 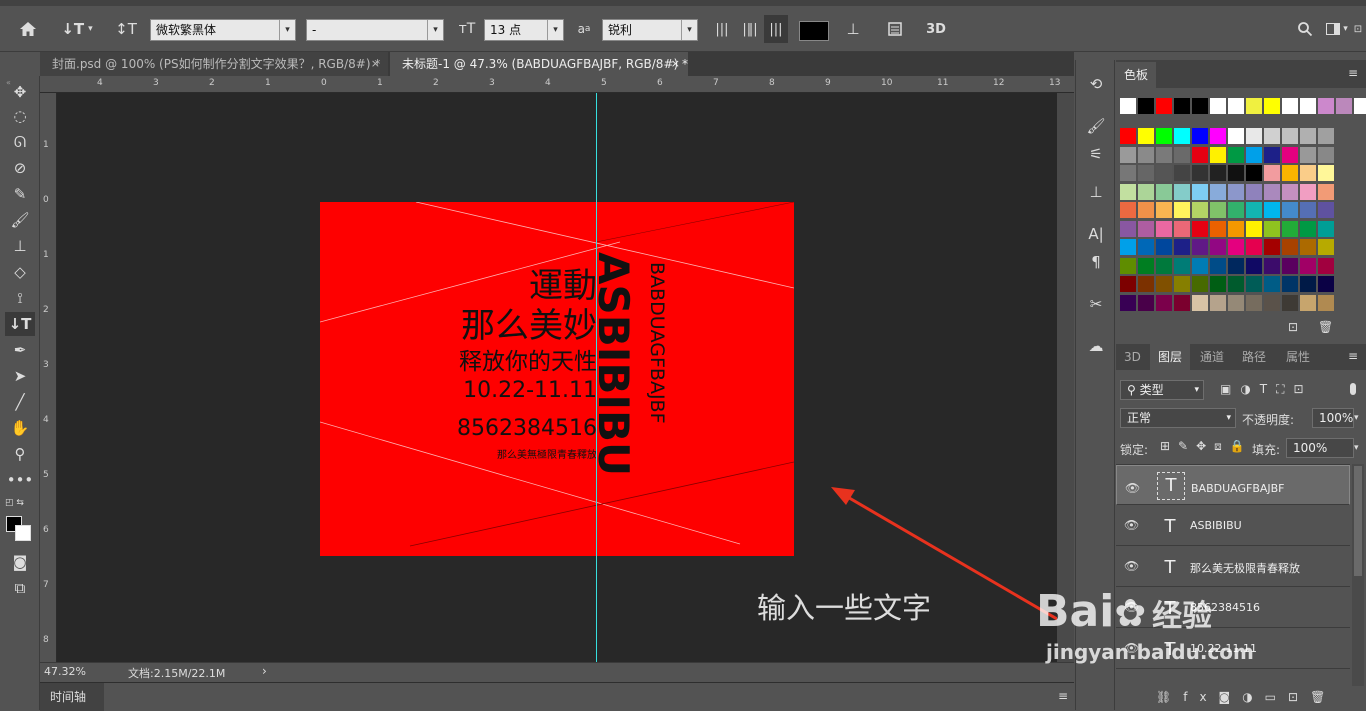 What do you see at coordinates (1353, 356) in the screenshot?
I see `panel-menu-icon: ≡` at bounding box center [1353, 356].